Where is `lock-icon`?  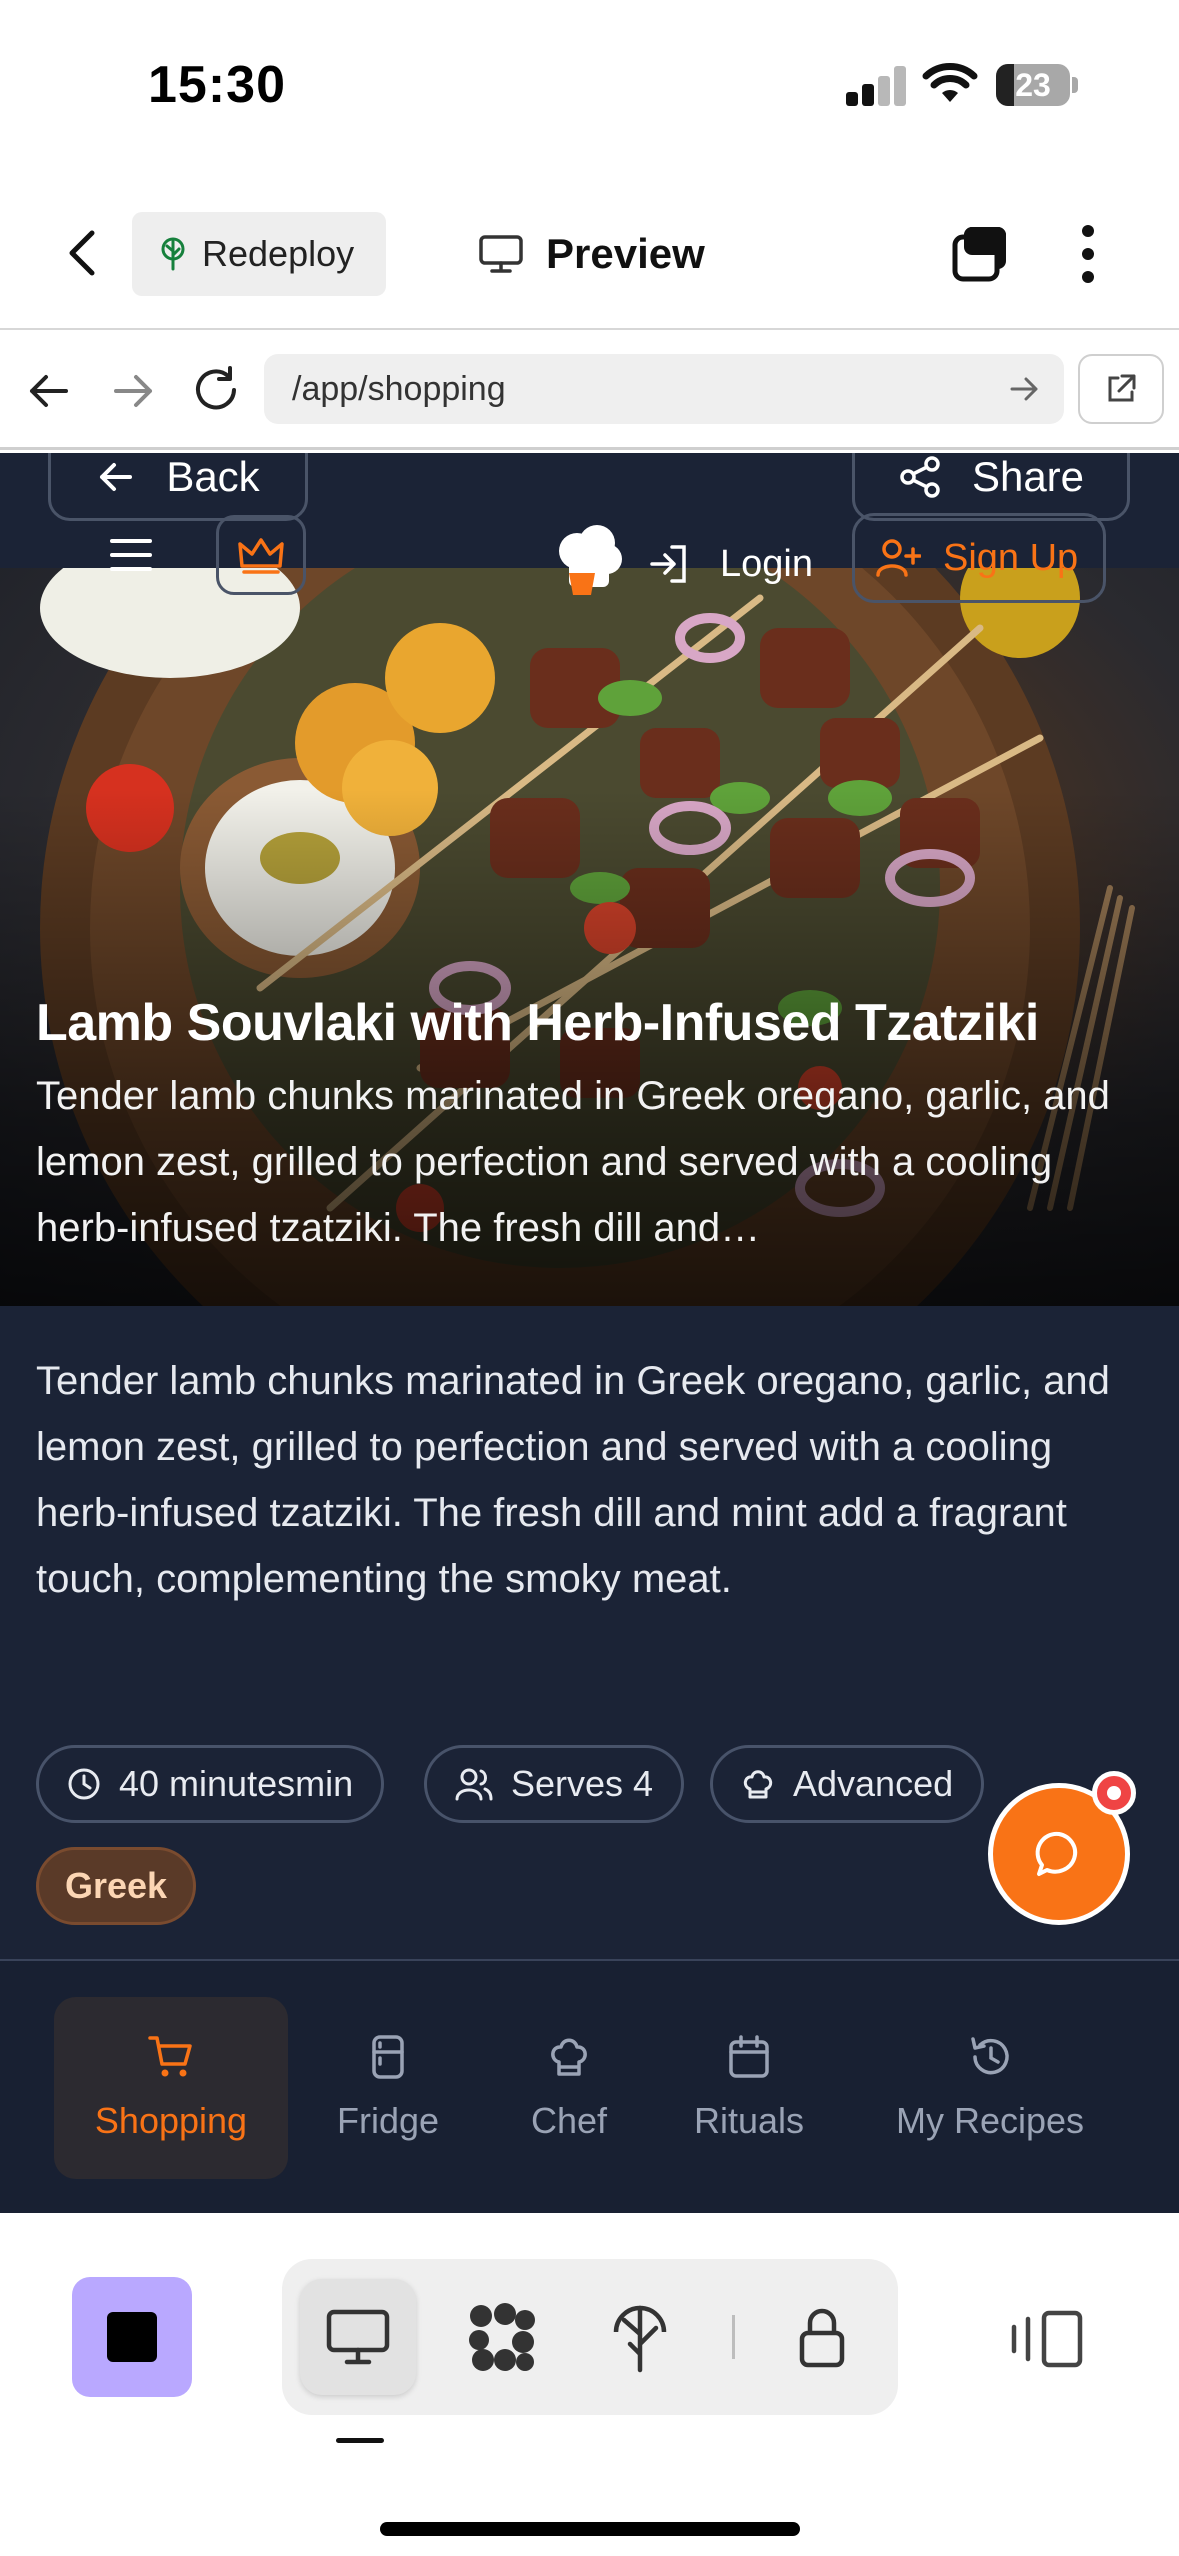
lock-icon is located at coordinates (822, 2338).